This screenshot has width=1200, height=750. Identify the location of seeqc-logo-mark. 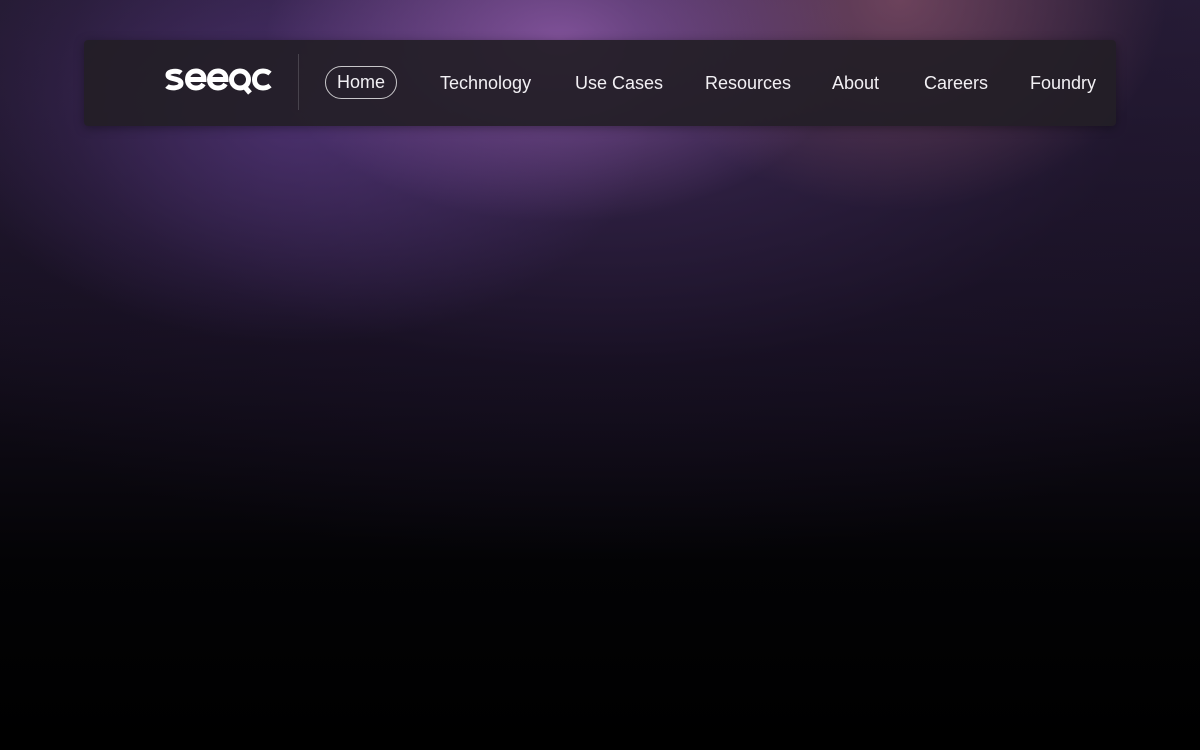
(218, 81).